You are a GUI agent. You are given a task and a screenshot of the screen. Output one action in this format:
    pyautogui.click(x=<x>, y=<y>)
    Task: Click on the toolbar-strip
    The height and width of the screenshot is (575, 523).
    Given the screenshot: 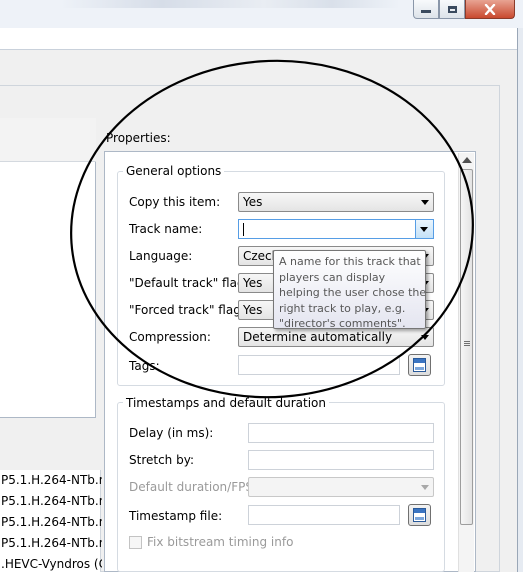 What is the action you would take?
    pyautogui.click(x=261, y=39)
    